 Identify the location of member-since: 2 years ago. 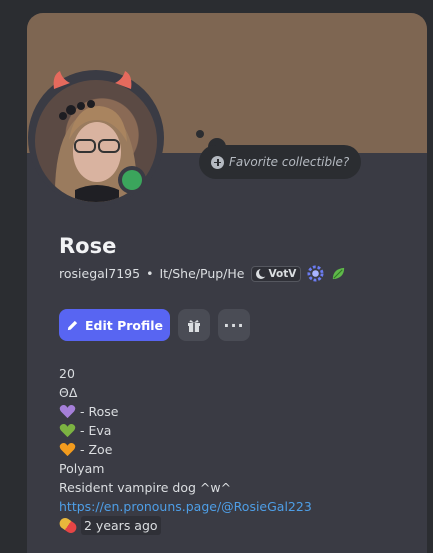
(184, 525).